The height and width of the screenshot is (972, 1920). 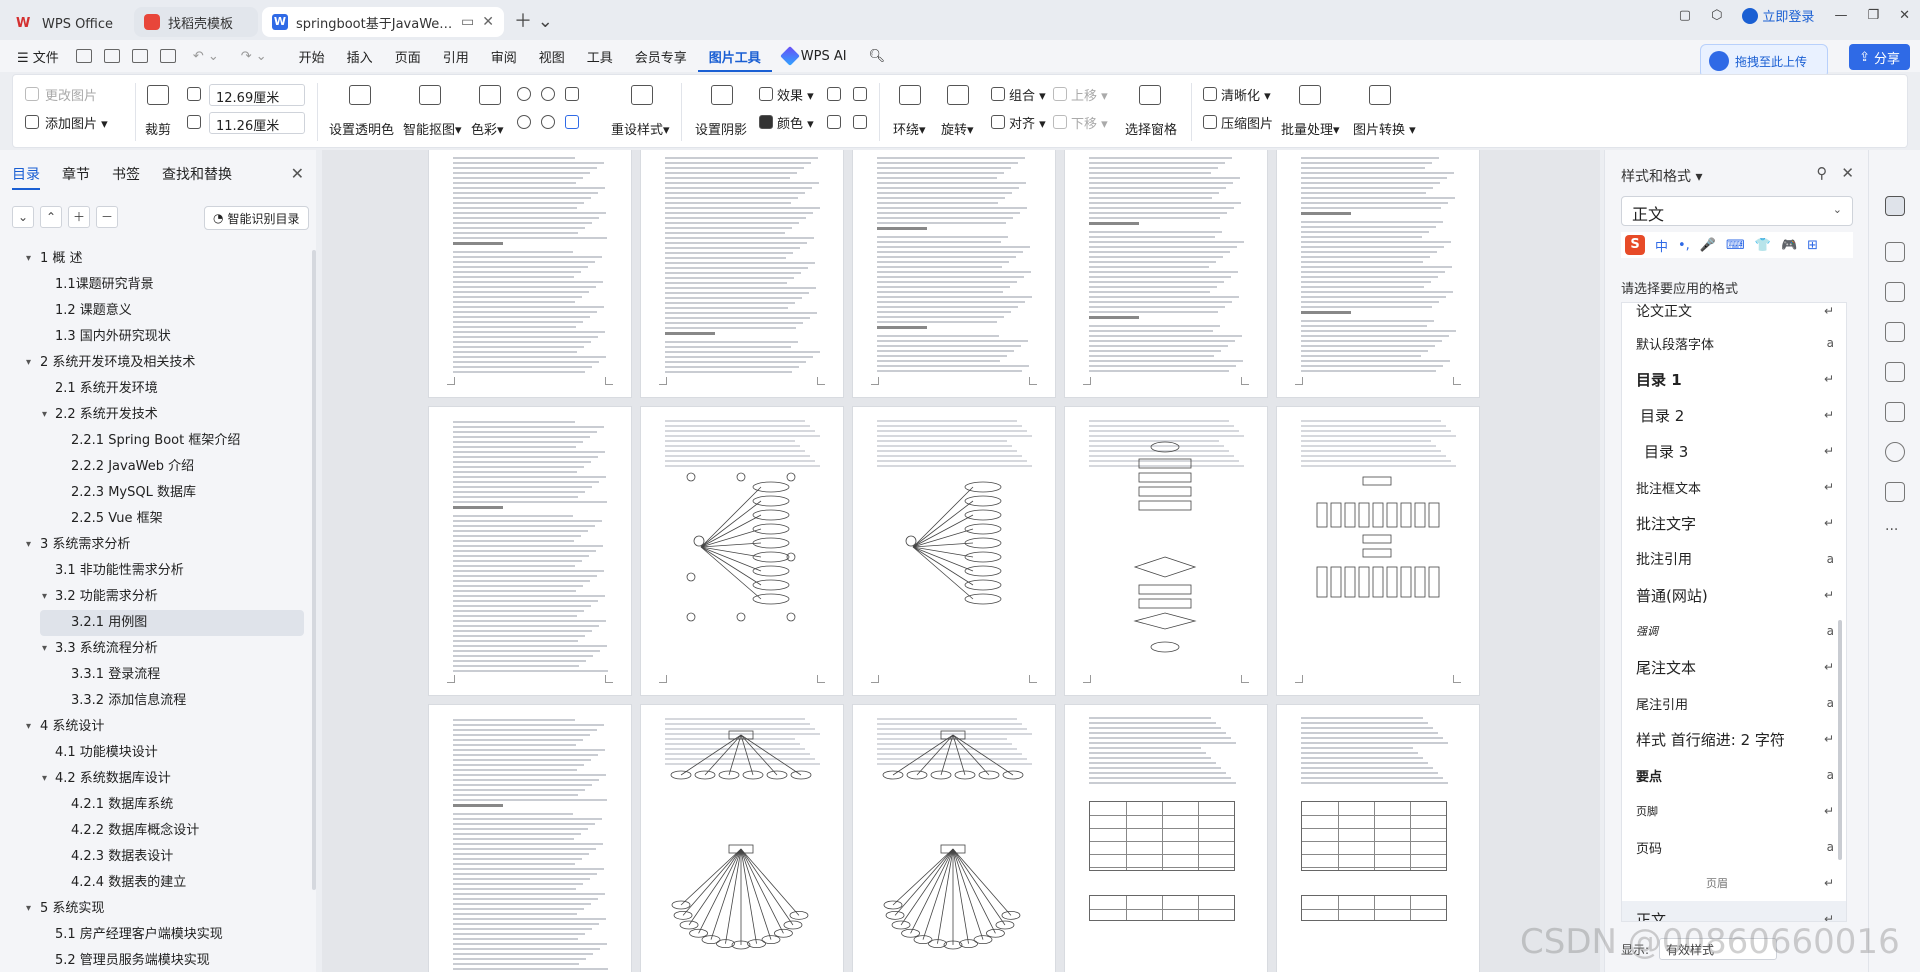 I want to click on brightness-down-icon, so click(x=524, y=122).